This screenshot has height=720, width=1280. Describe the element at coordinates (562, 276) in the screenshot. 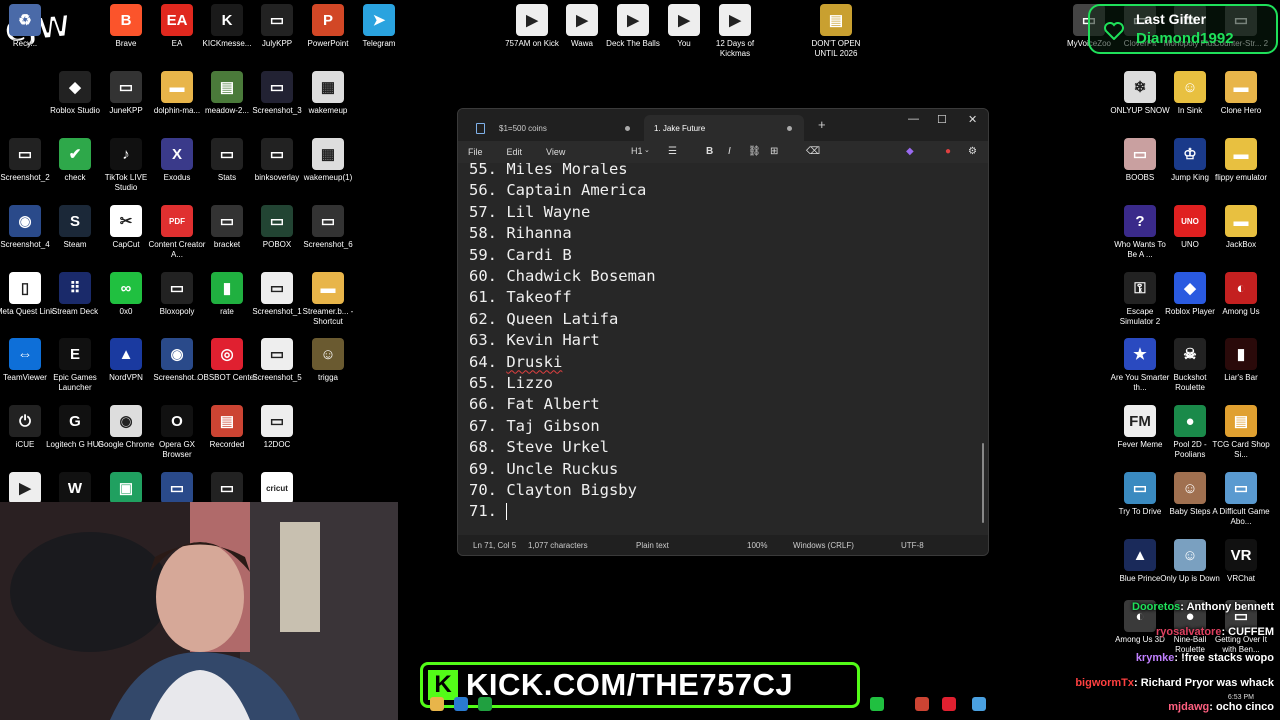

I see `text-line: 60. Chadwick Boseman` at that location.